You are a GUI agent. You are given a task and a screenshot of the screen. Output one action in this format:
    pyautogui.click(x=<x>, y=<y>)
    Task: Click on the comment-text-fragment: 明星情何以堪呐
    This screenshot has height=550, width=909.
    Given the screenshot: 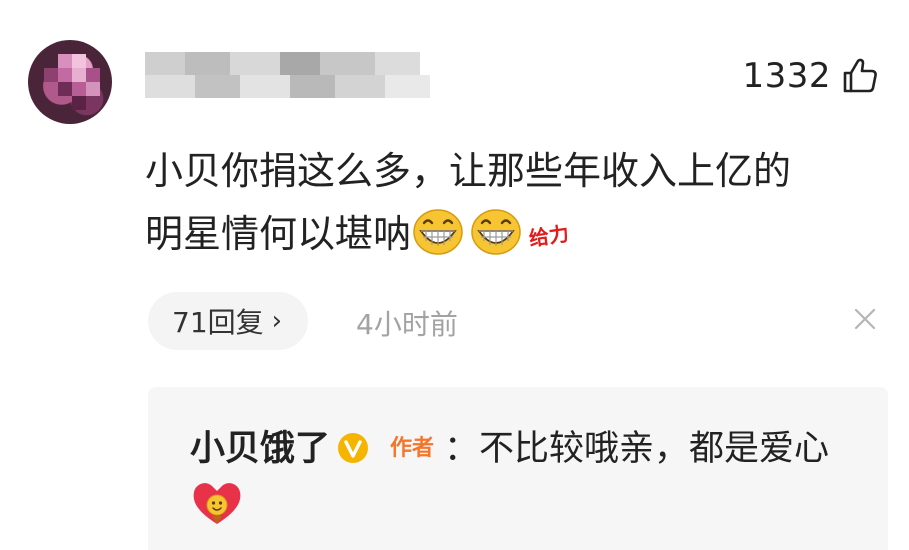 What is the action you would take?
    pyautogui.click(x=278, y=234)
    